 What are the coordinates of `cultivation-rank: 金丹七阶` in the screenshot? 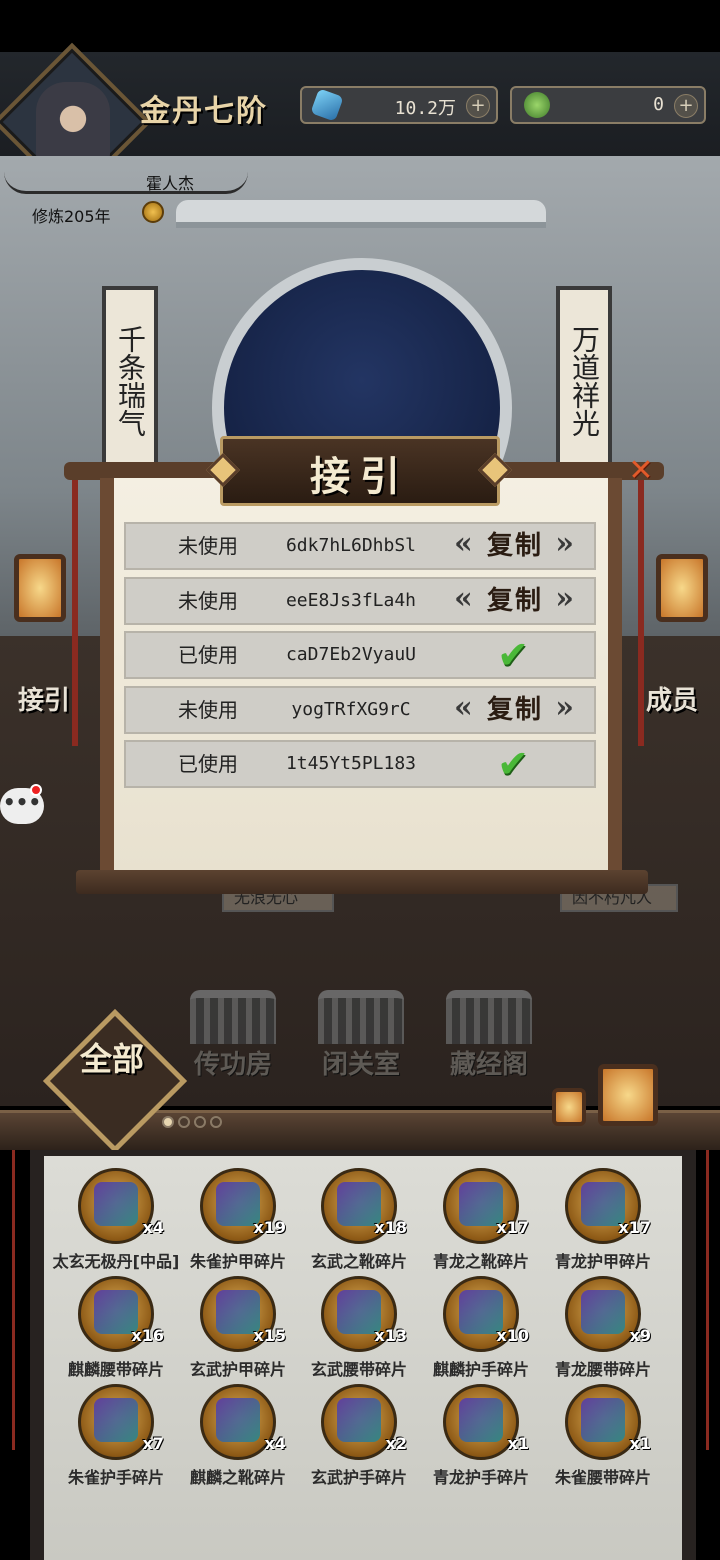 It's located at (204, 111).